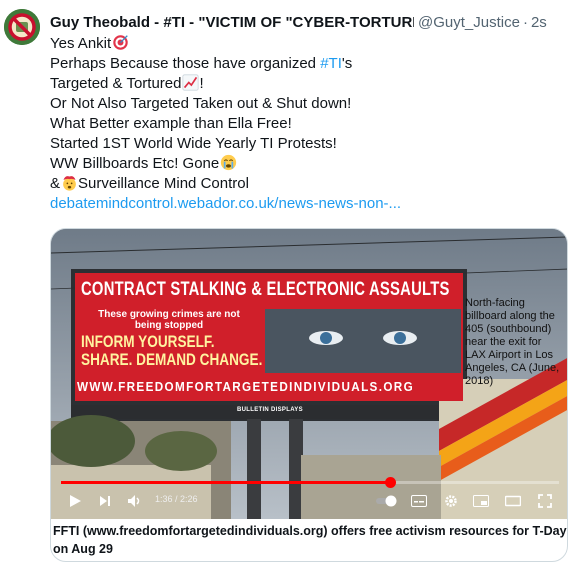 The width and height of the screenshot is (584, 564). What do you see at coordinates (390, 482) in the screenshot?
I see `progress-scrubber` at bounding box center [390, 482].